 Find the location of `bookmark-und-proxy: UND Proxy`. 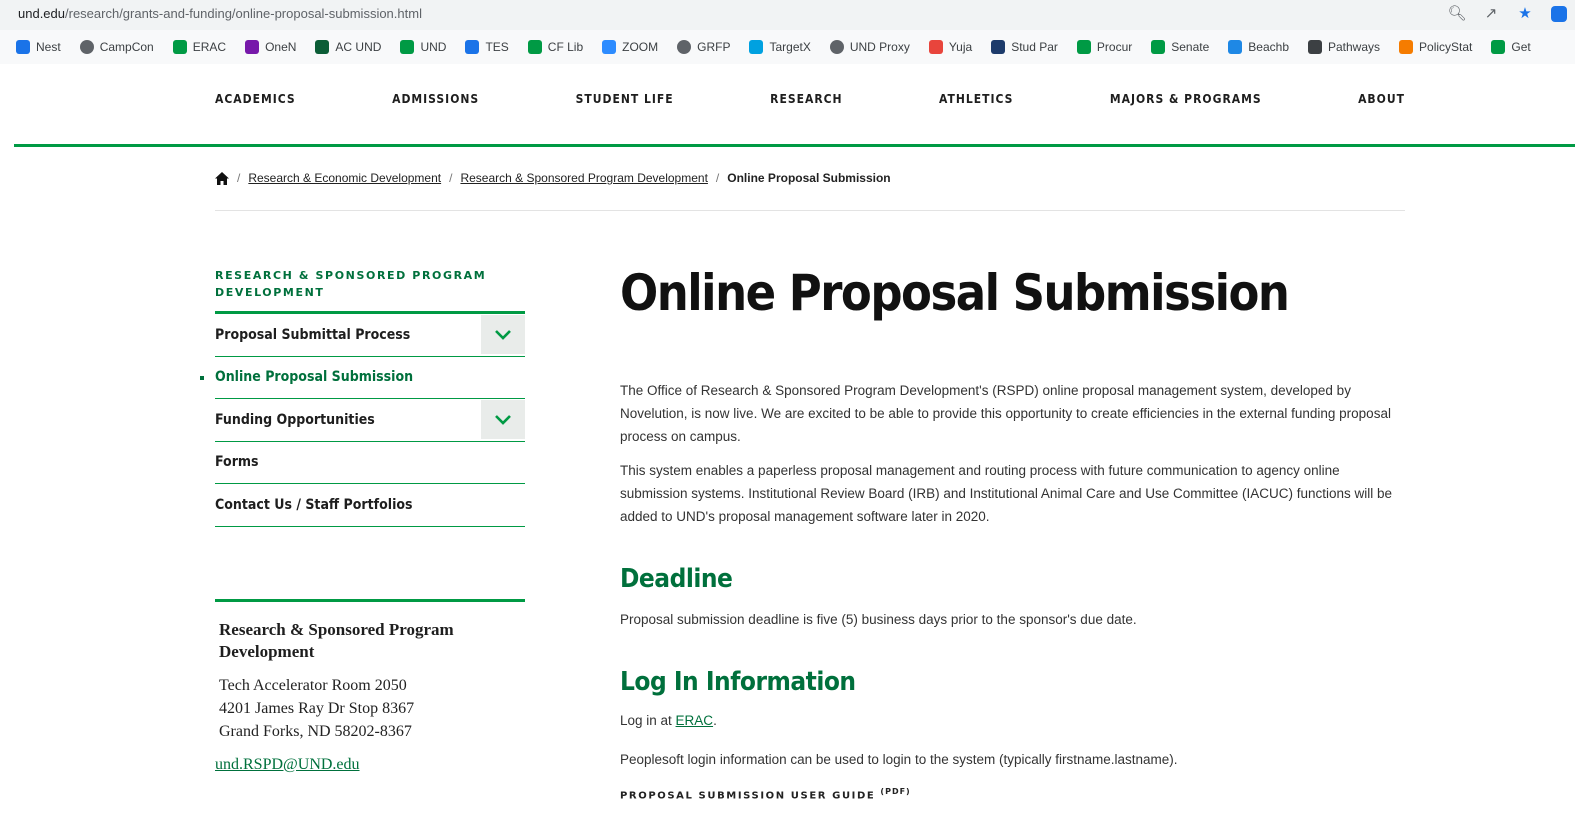

bookmark-und-proxy: UND Proxy is located at coordinates (869, 47).